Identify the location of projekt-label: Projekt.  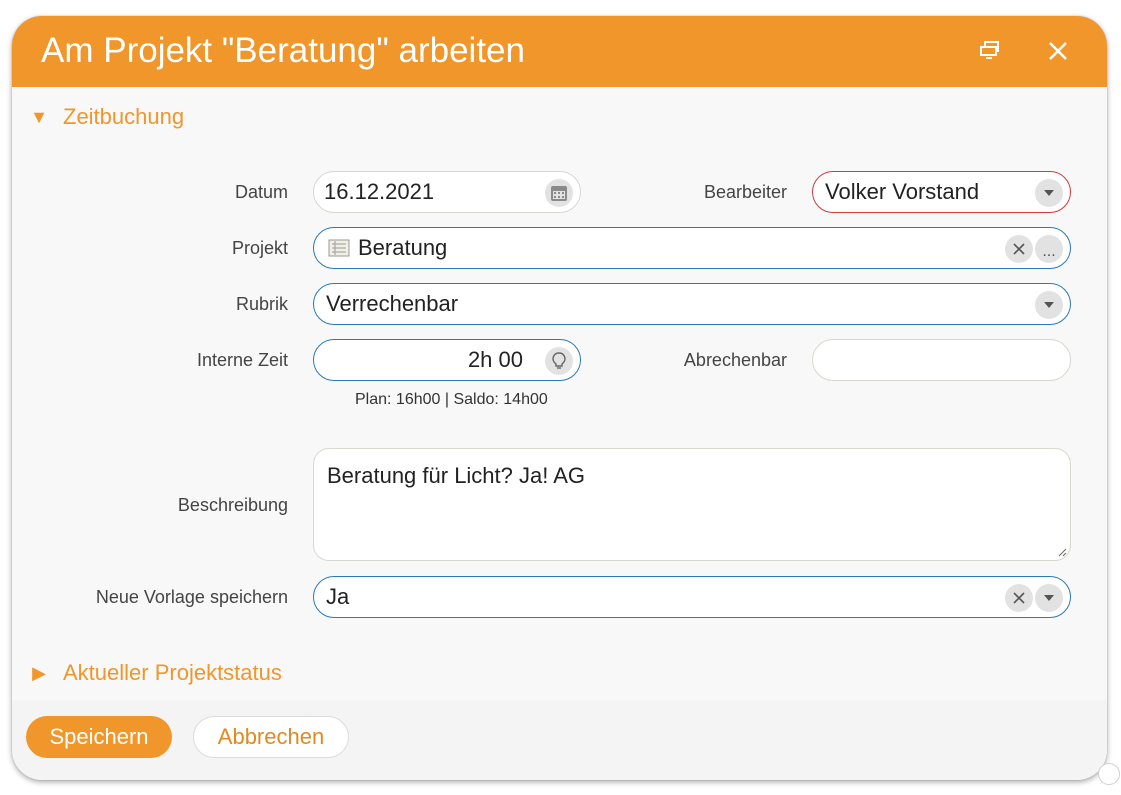
(259, 248).